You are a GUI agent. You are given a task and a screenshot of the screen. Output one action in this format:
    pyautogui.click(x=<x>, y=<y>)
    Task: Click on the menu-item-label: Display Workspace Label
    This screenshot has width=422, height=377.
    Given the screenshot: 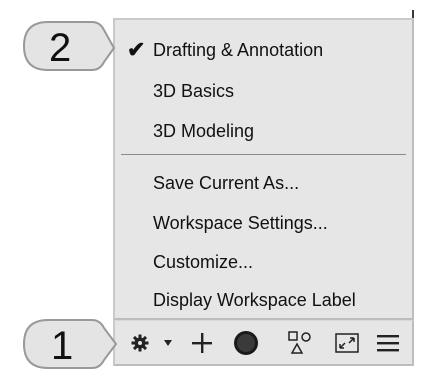 What is the action you would take?
    pyautogui.click(x=254, y=299)
    